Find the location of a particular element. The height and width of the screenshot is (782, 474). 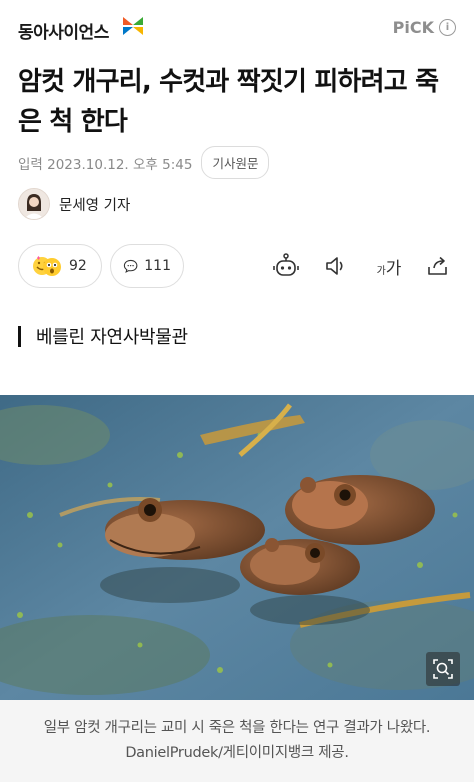

listen-speaker-button is located at coordinates (336, 266).